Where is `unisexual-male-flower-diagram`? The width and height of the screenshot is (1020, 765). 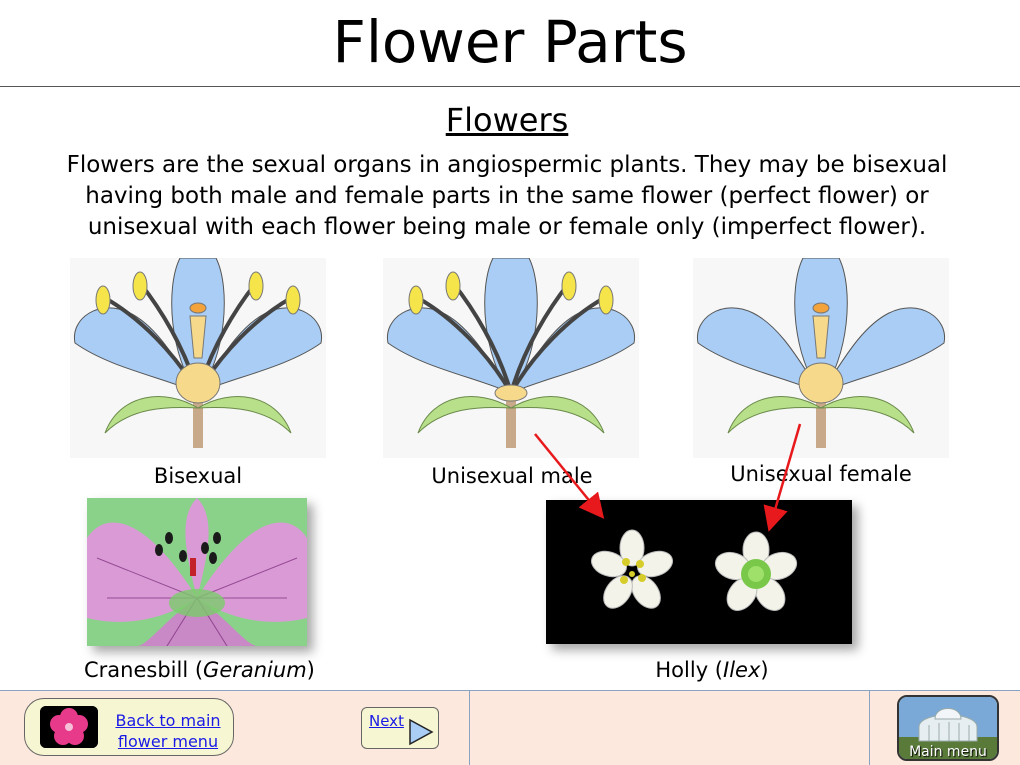 unisexual-male-flower-diagram is located at coordinates (511, 358).